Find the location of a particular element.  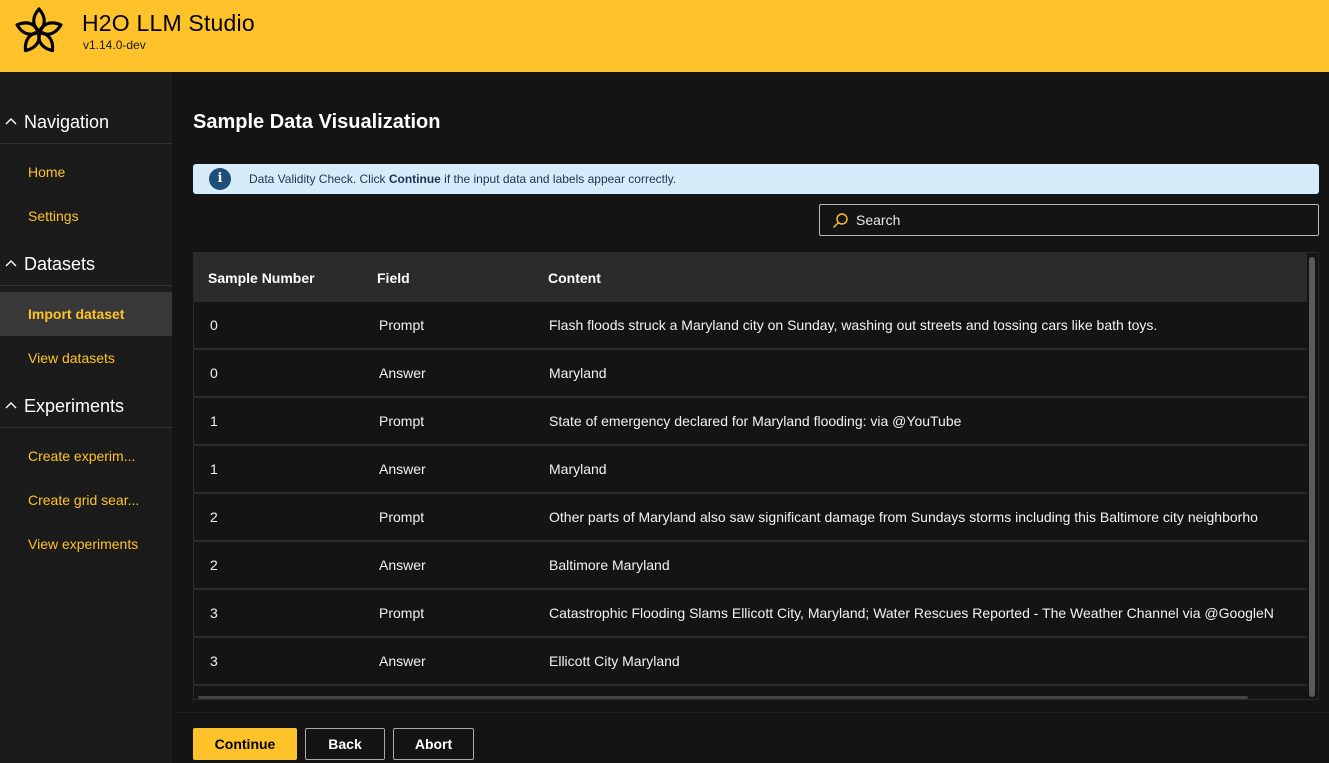

horizontal-scrollbar is located at coordinates (723, 697).